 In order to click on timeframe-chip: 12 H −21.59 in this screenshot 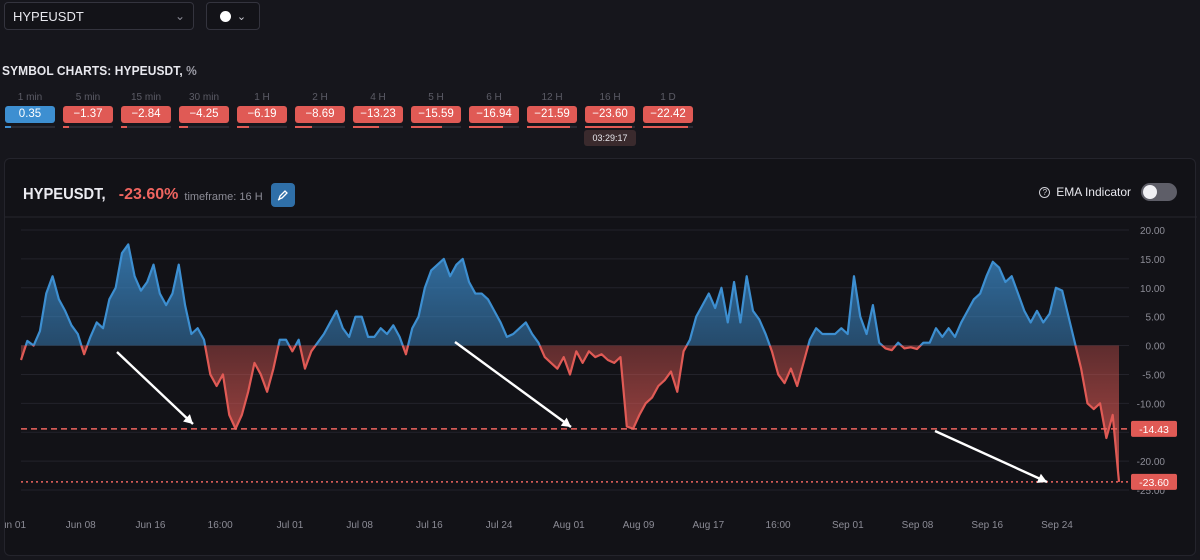, I will do `click(552, 120)`.